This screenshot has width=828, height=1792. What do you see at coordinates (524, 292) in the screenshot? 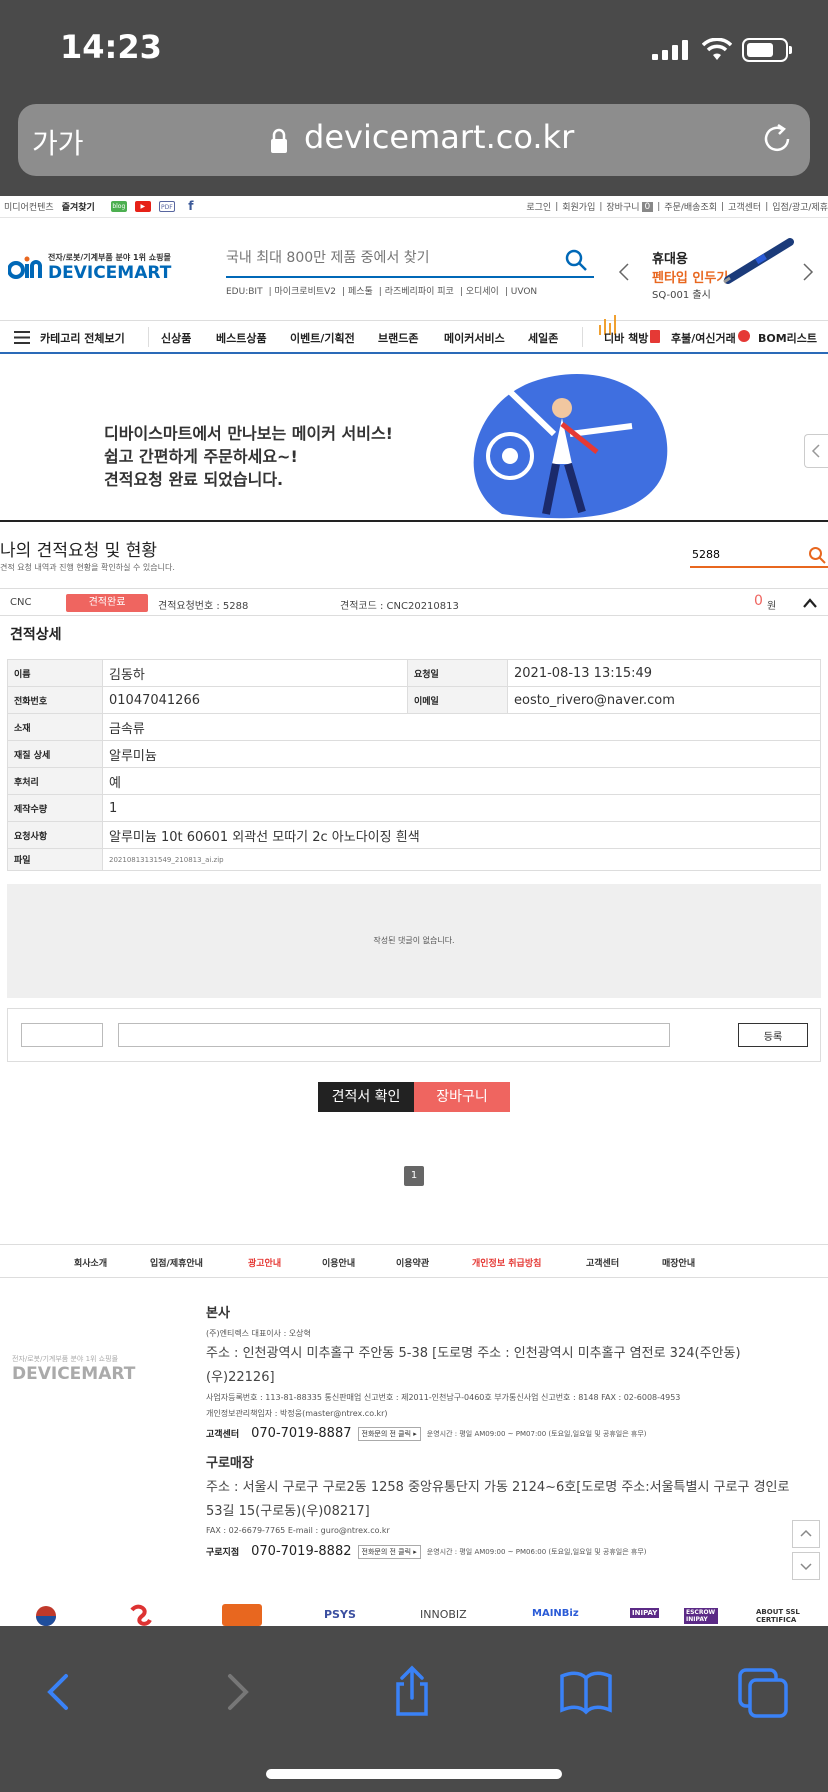
I see `quick-link-uvon: UVON` at bounding box center [524, 292].